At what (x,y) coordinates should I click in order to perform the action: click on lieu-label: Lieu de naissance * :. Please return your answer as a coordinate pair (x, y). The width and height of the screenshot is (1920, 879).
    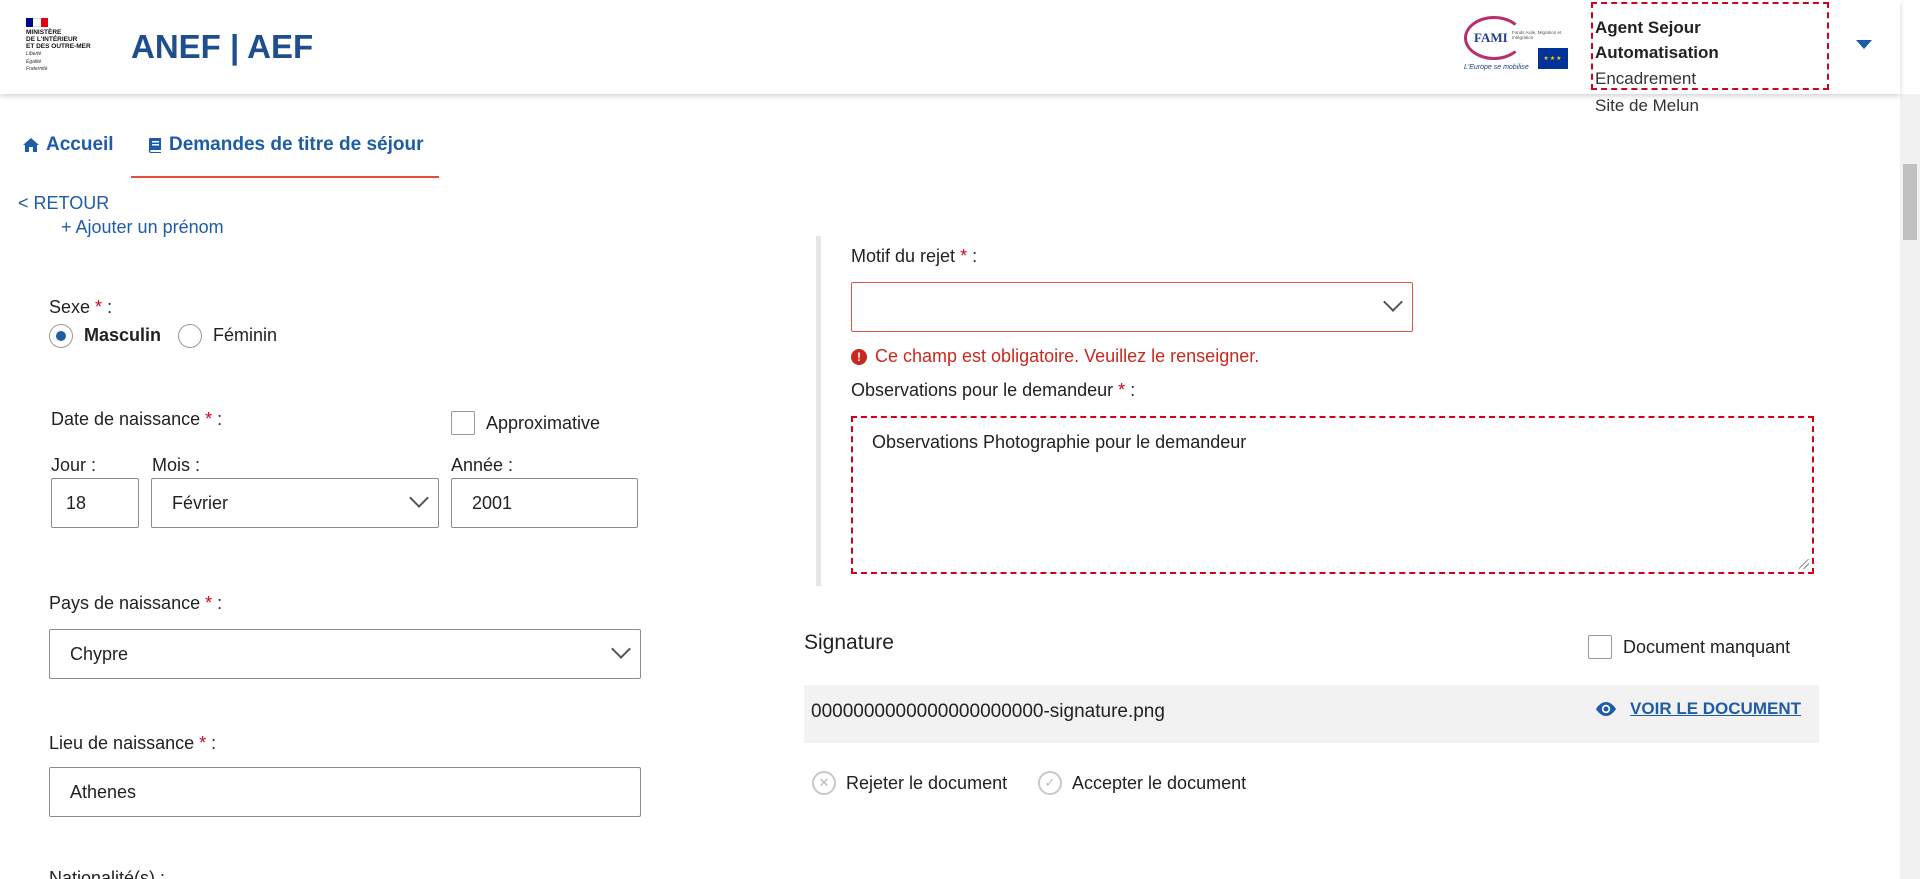
    Looking at the image, I should click on (133, 743).